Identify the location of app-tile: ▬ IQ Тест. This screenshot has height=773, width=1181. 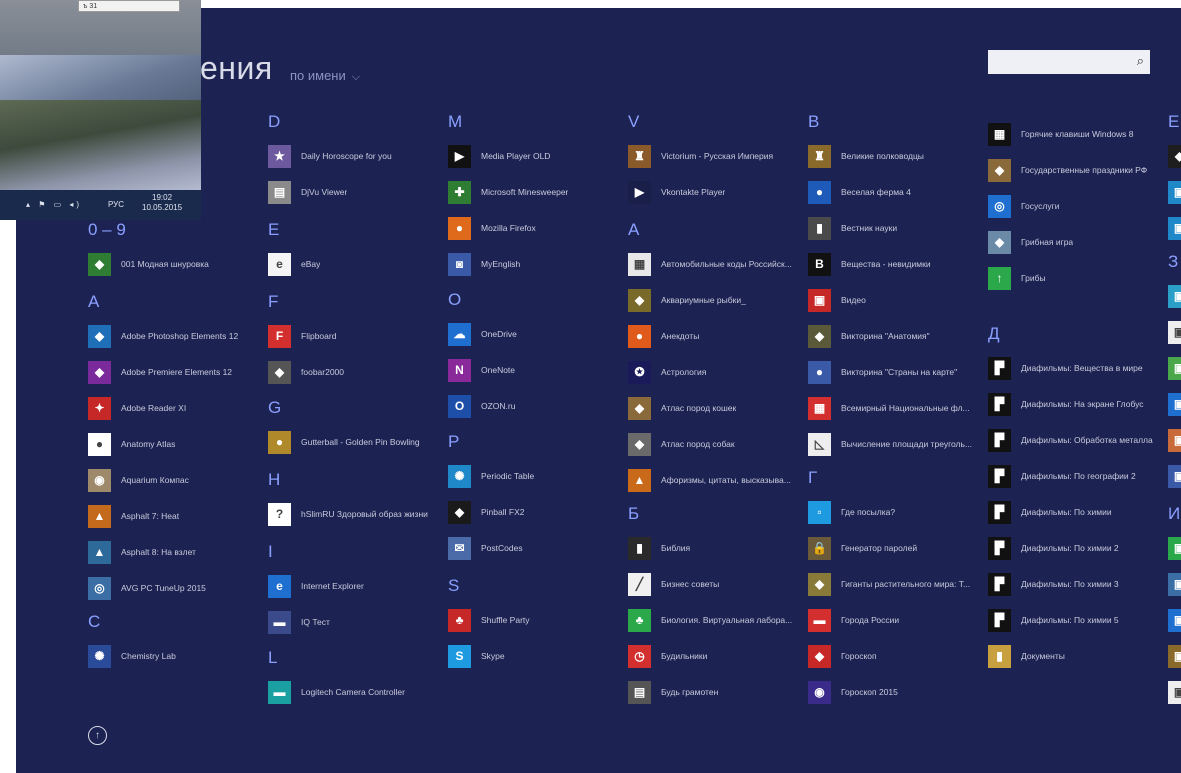
(299, 622).